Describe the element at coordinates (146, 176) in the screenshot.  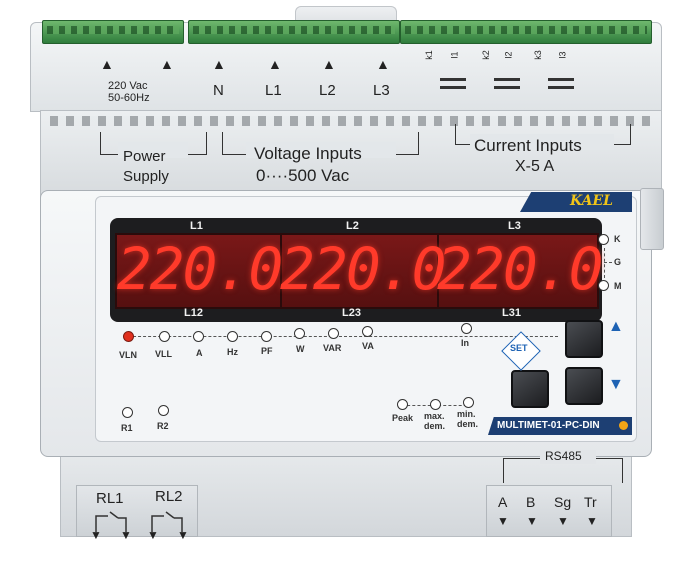
I see `group-label-supply: Supply` at that location.